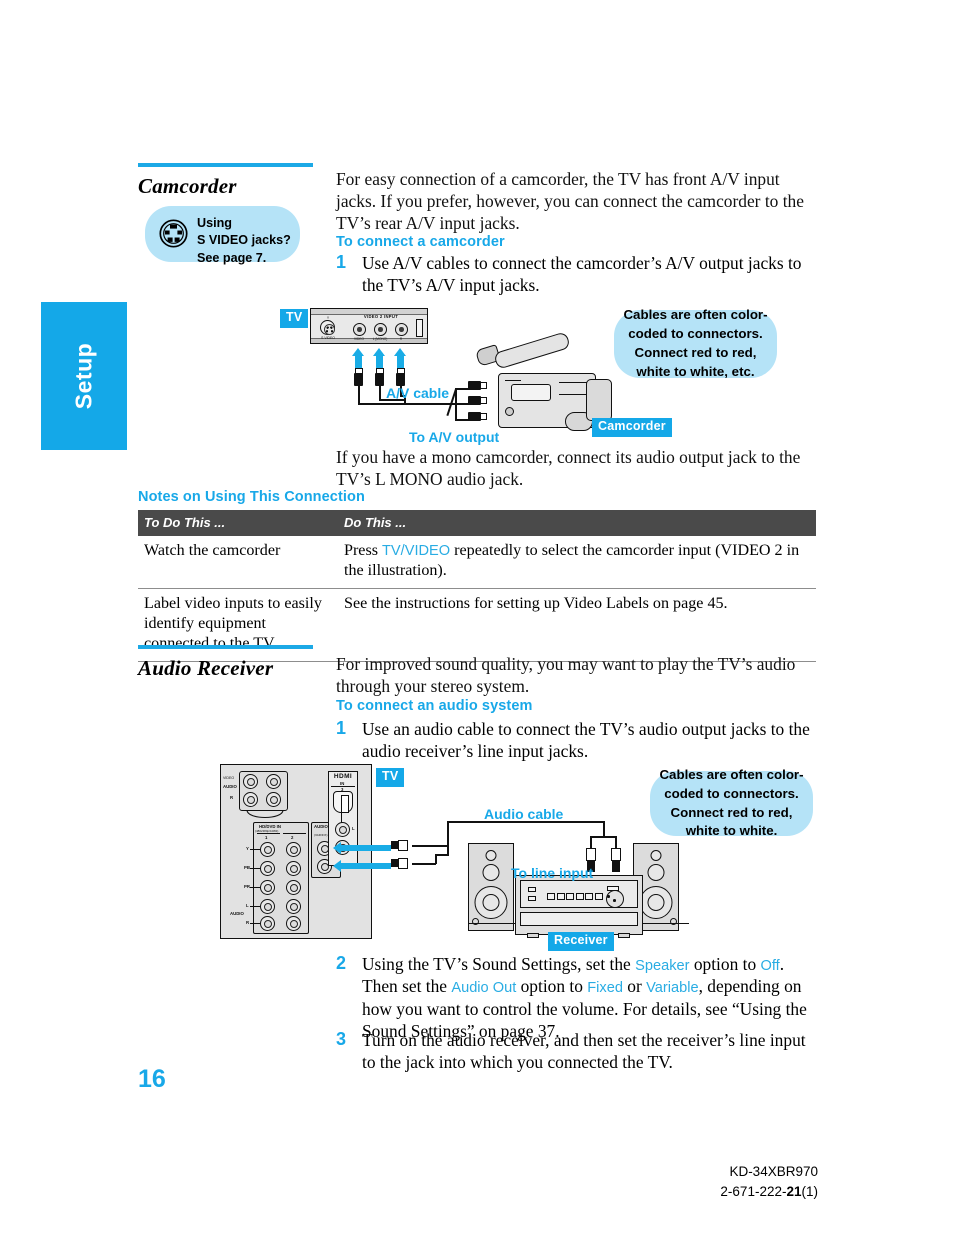 The image size is (954, 1235). What do you see at coordinates (359, 339) in the screenshot?
I see `jack-label-video: VIDEO` at bounding box center [359, 339].